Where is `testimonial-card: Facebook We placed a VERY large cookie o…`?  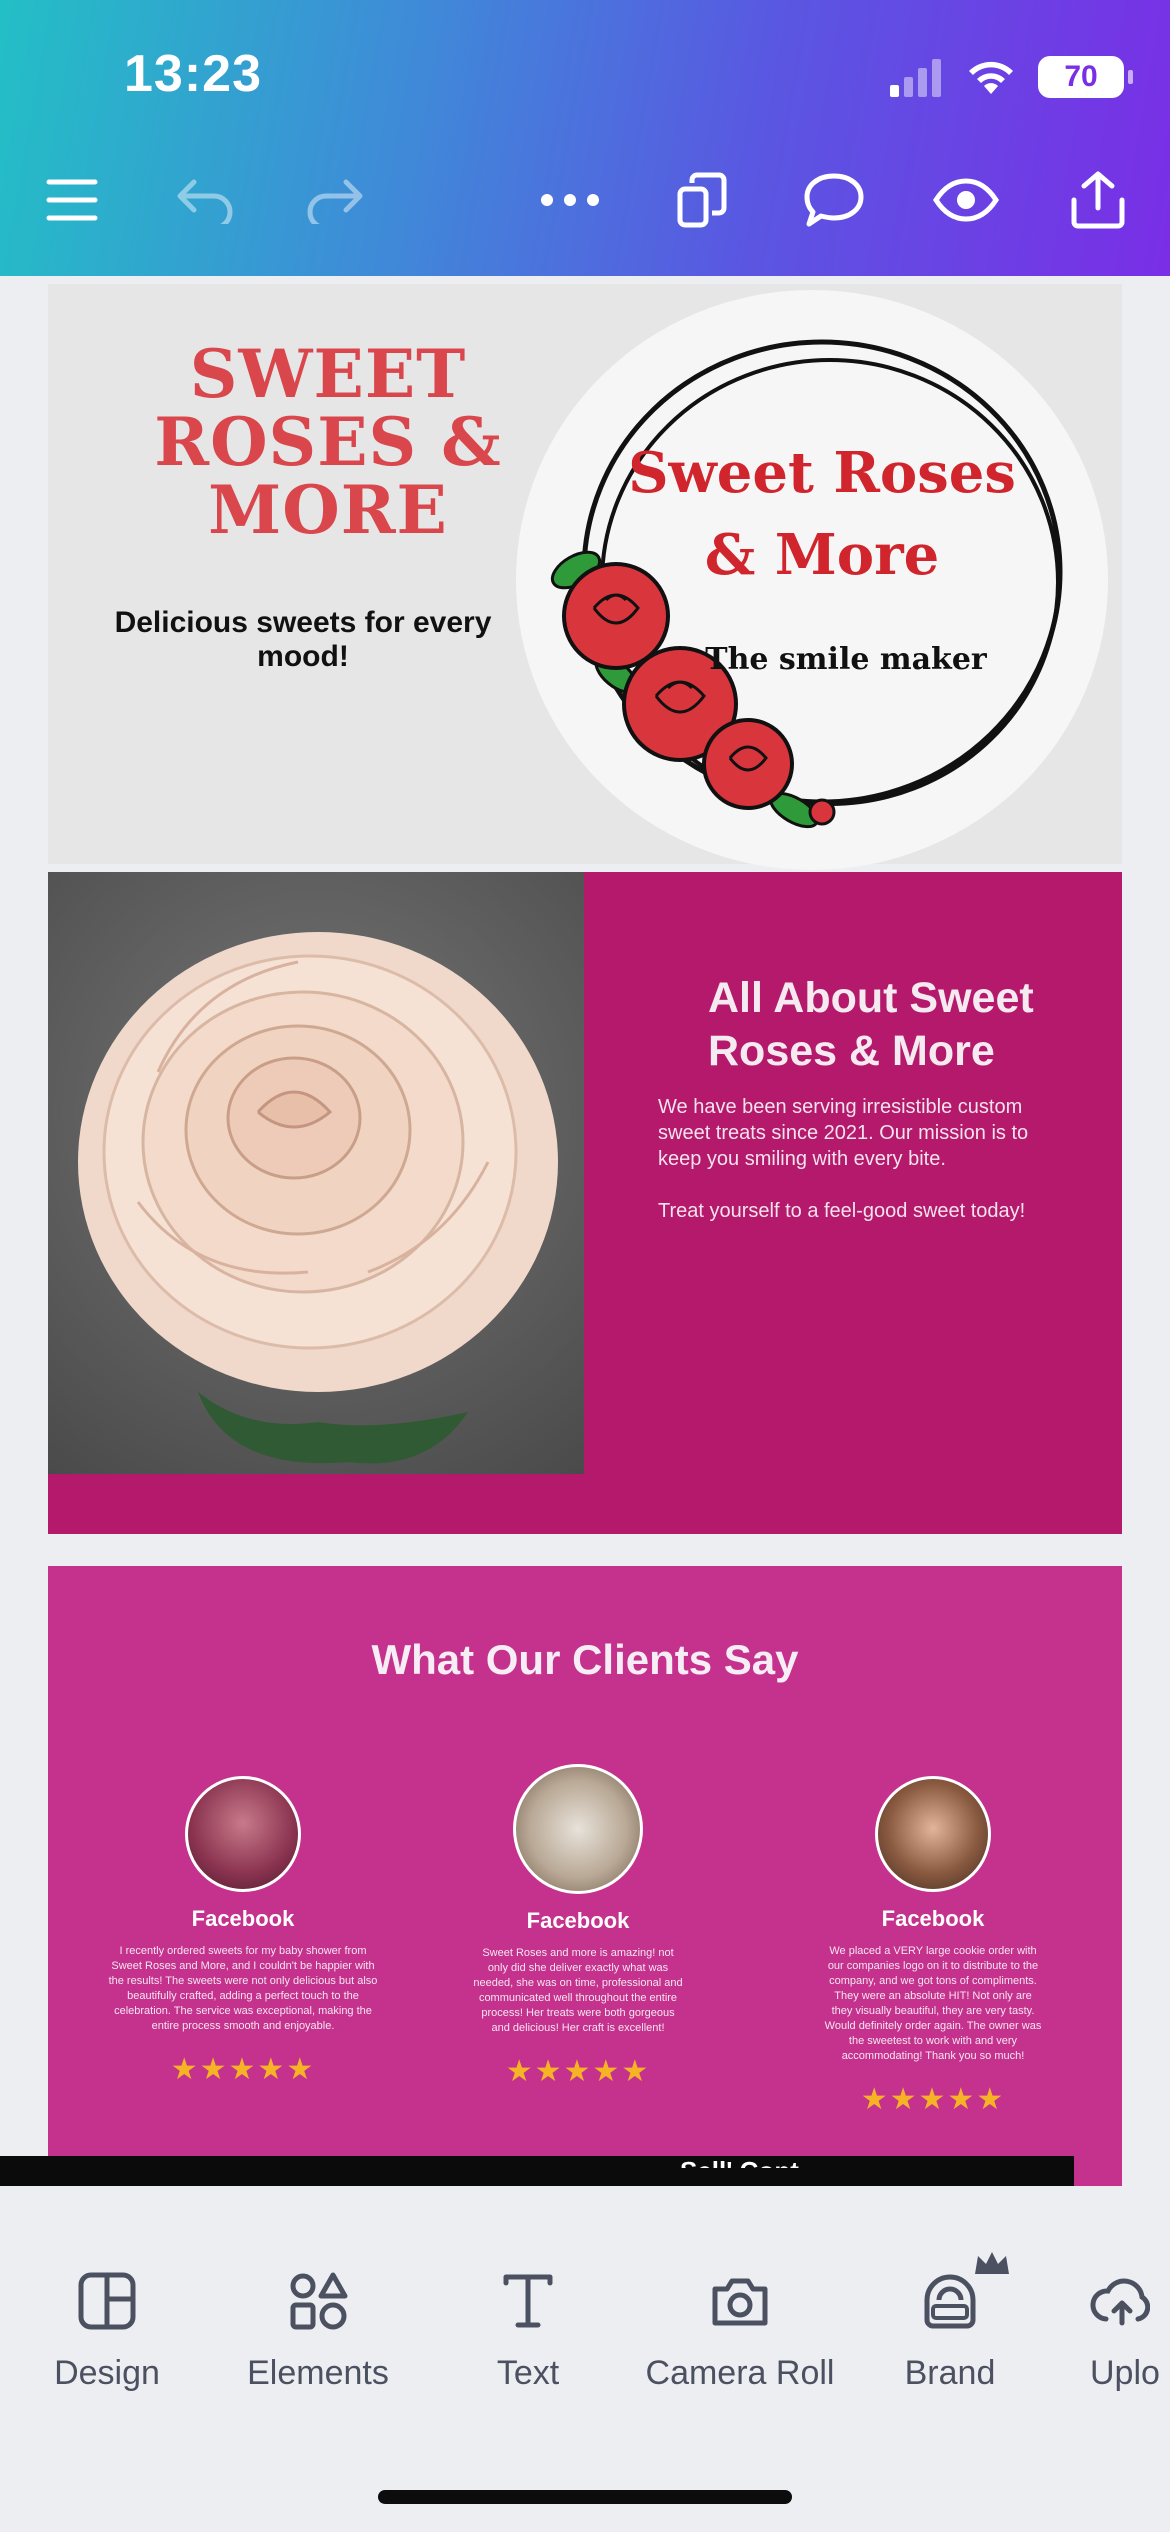 testimonial-card: Facebook We placed a VERY large cookie o… is located at coordinates (933, 1946).